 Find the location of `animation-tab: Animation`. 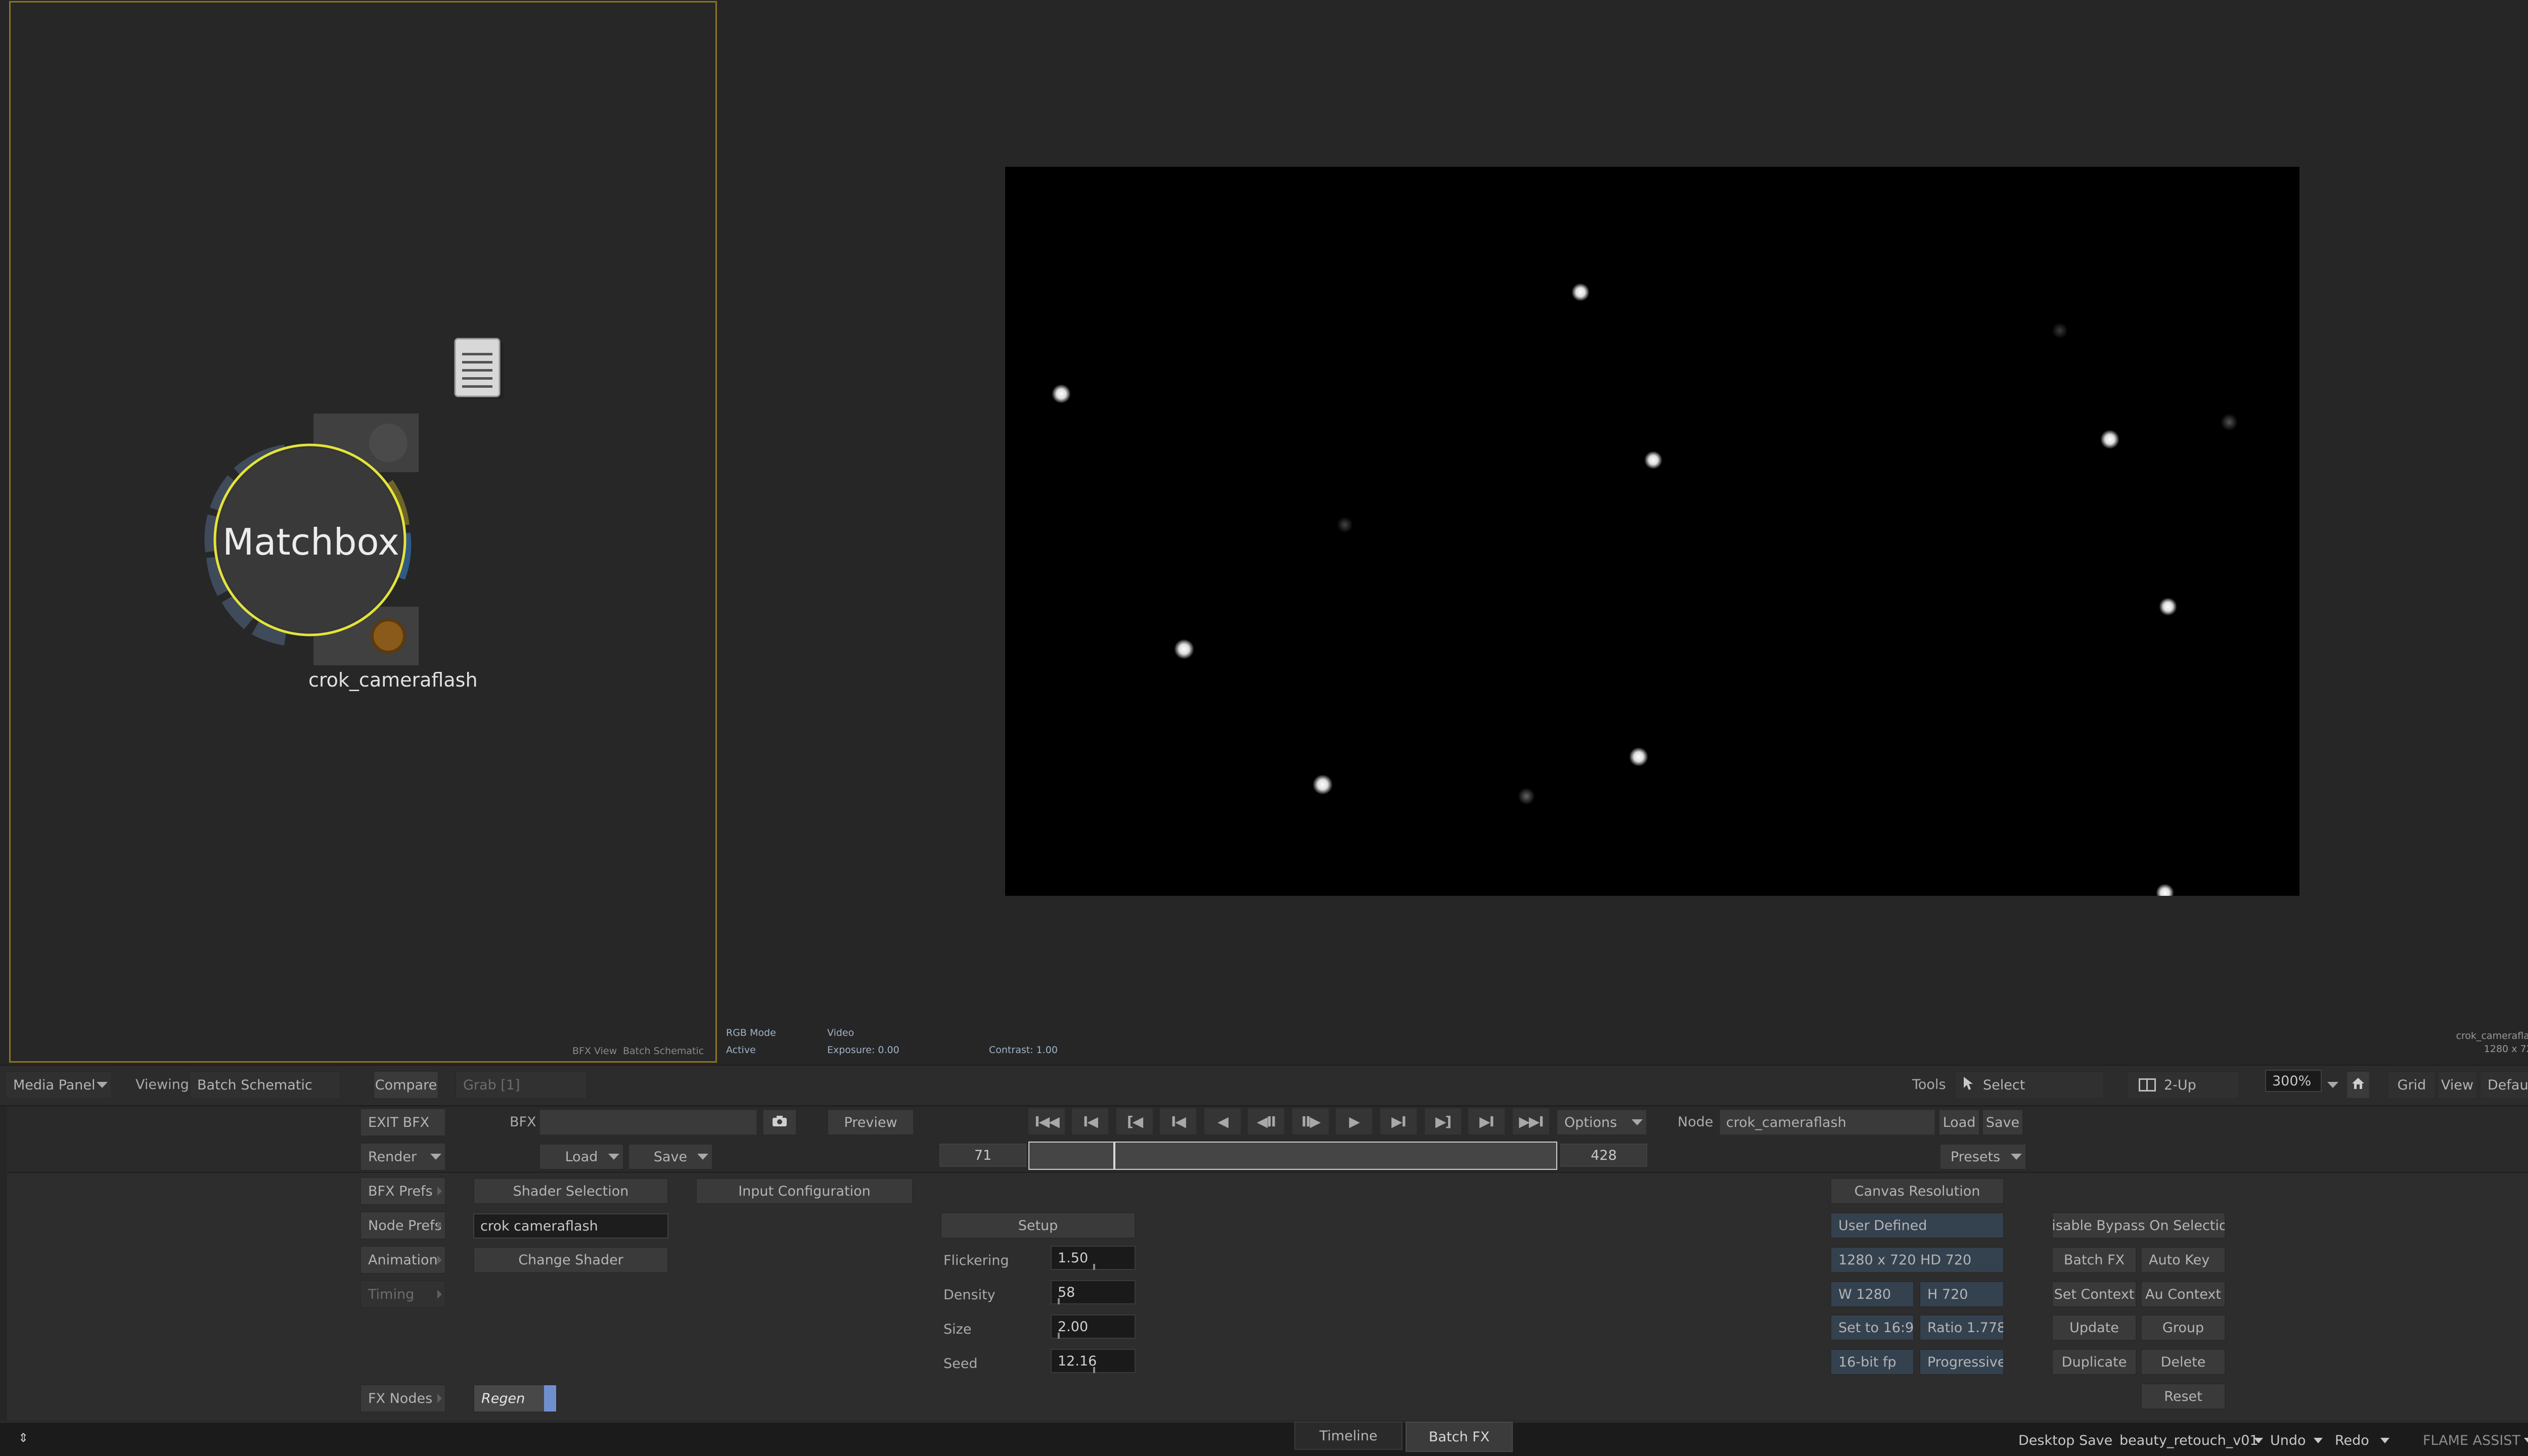

animation-tab: Animation is located at coordinates (403, 1260).